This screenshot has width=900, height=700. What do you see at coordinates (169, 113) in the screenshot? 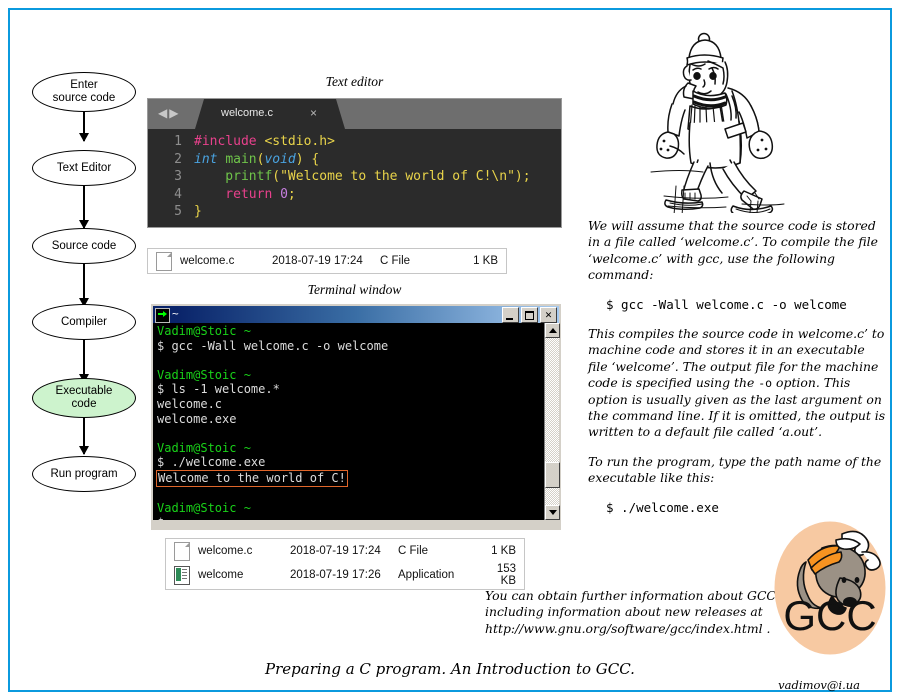
I see `tab-nav-arrows-icon: ◀▶` at bounding box center [169, 113].